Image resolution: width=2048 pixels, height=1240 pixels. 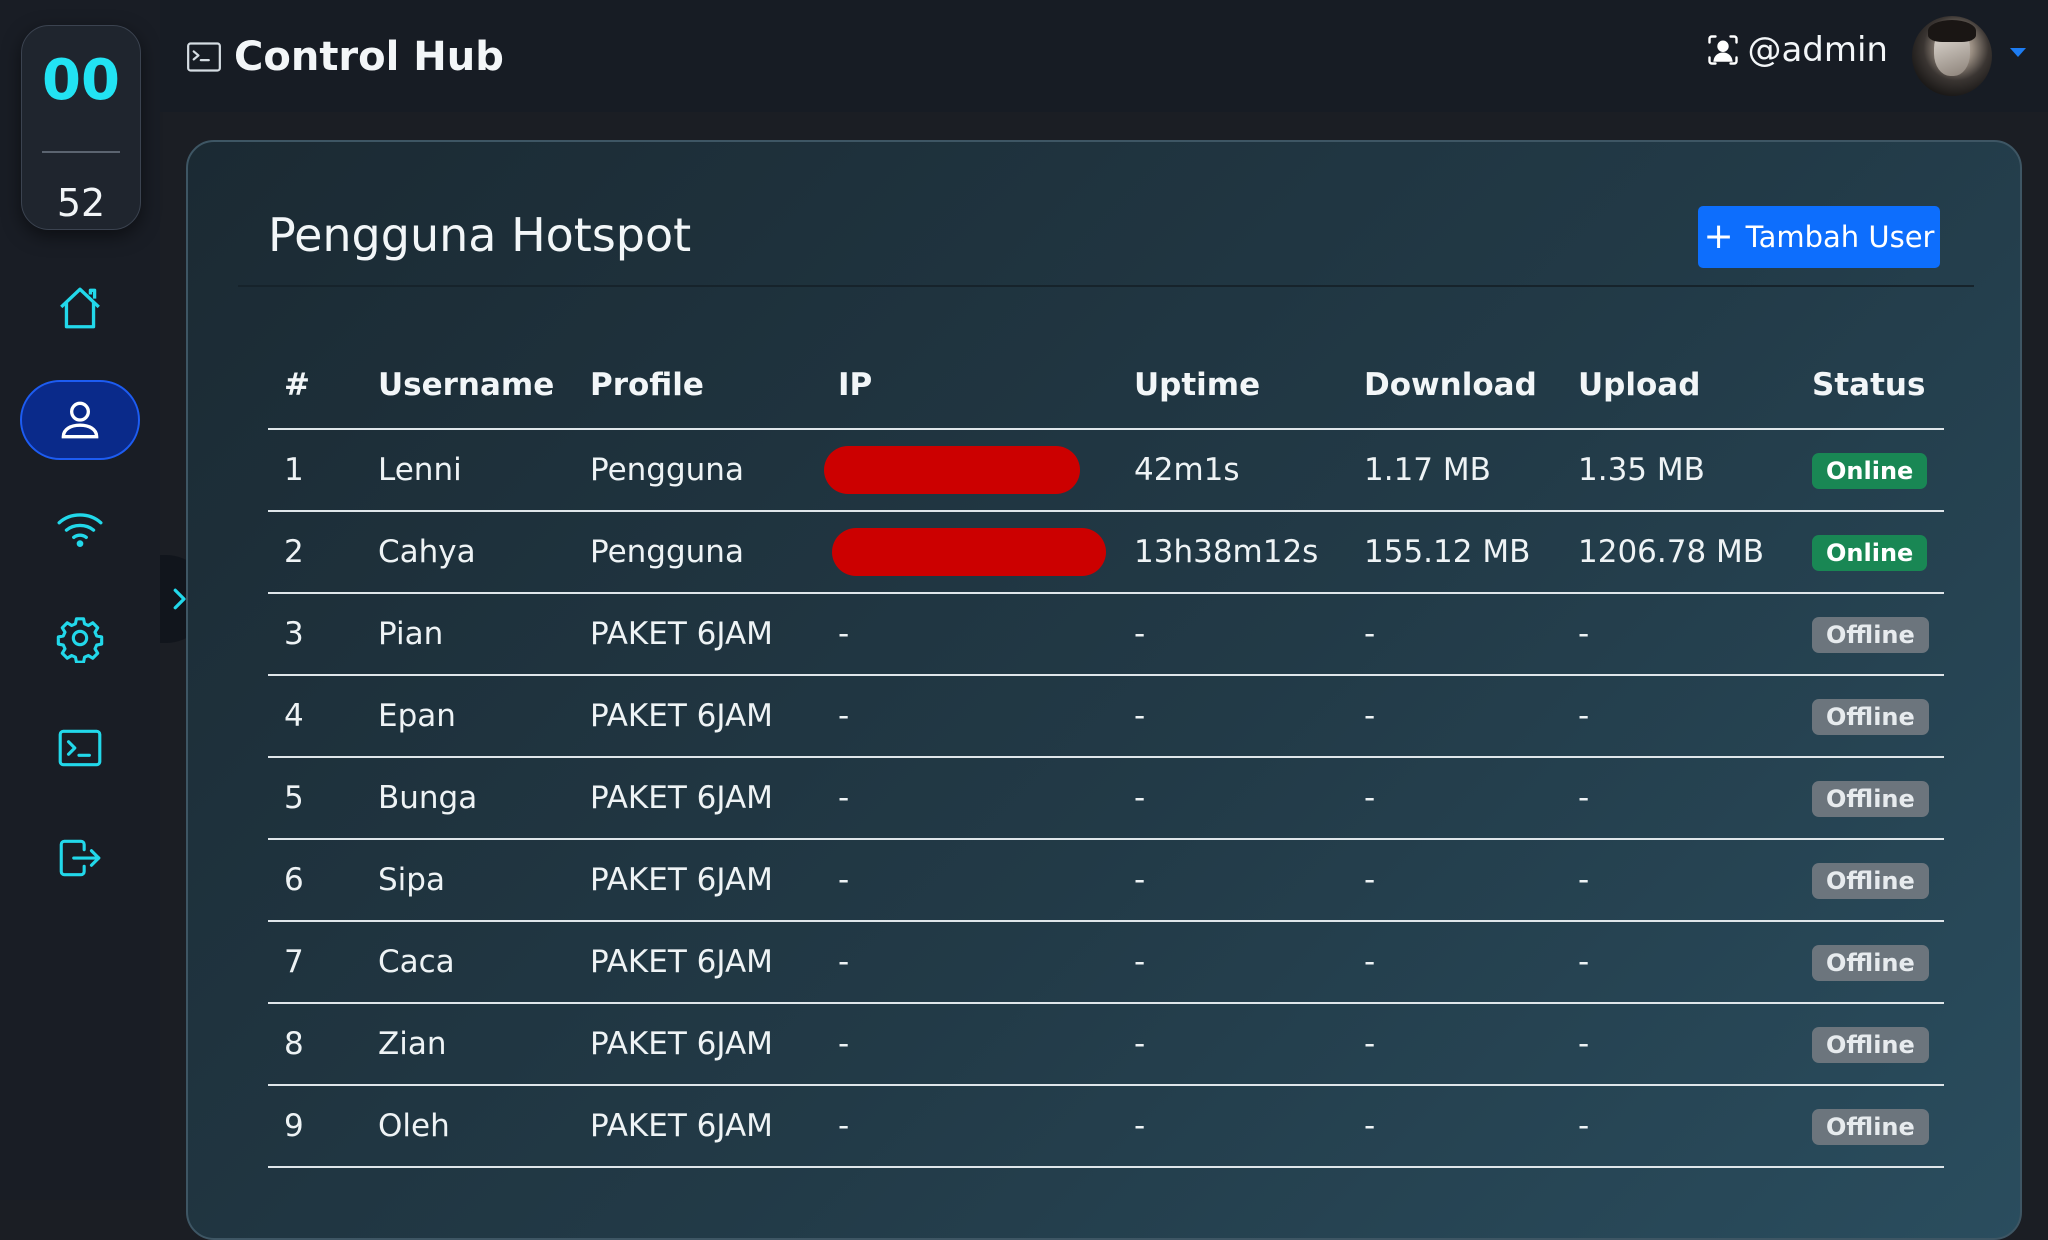 I want to click on table-row: 8 Zian PAKET 6JAM - - - - Offline, so click(x=1106, y=1044).